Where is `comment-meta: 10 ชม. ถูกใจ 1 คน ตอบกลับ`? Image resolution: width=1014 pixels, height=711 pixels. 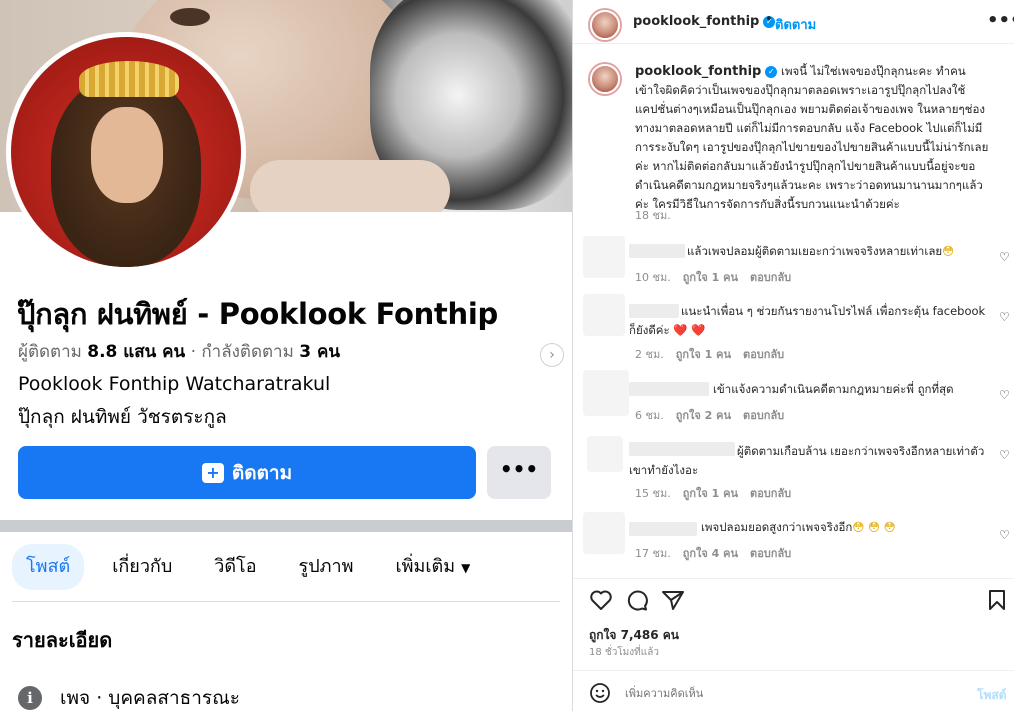 comment-meta: 10 ชม. ถูกใจ 1 คน ตอบกลับ is located at coordinates (719, 277).